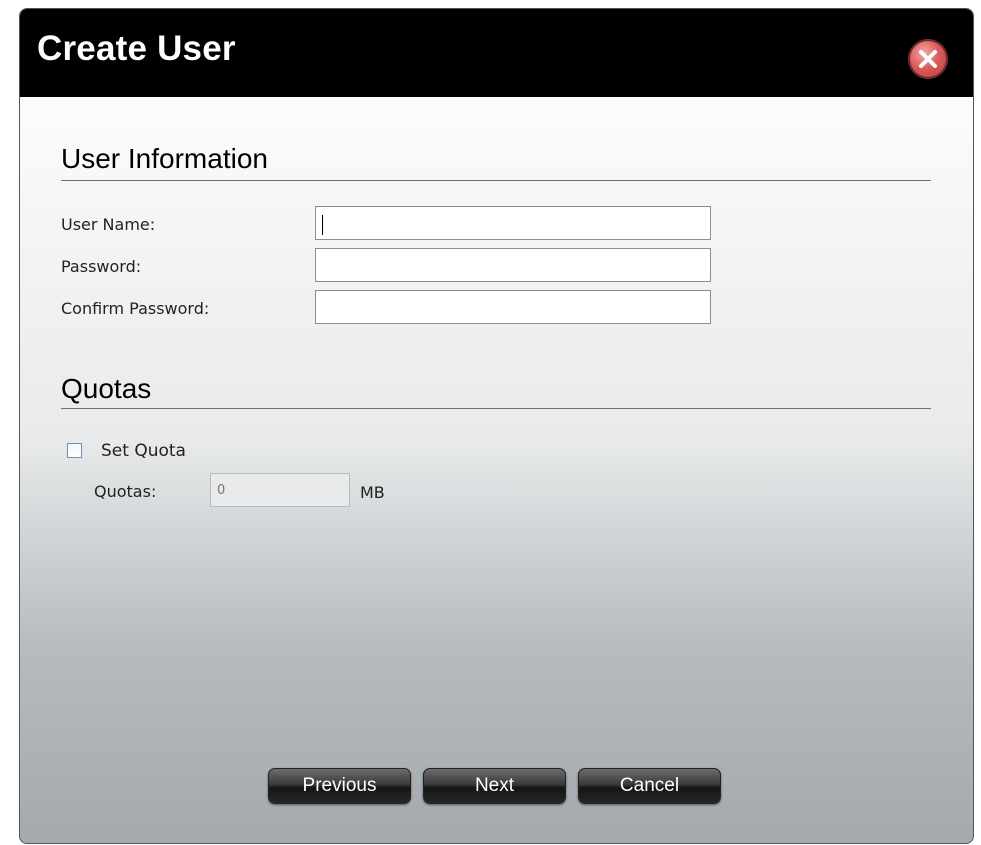 This screenshot has height=845, width=981. I want to click on previous-button: Previous, so click(339, 786).